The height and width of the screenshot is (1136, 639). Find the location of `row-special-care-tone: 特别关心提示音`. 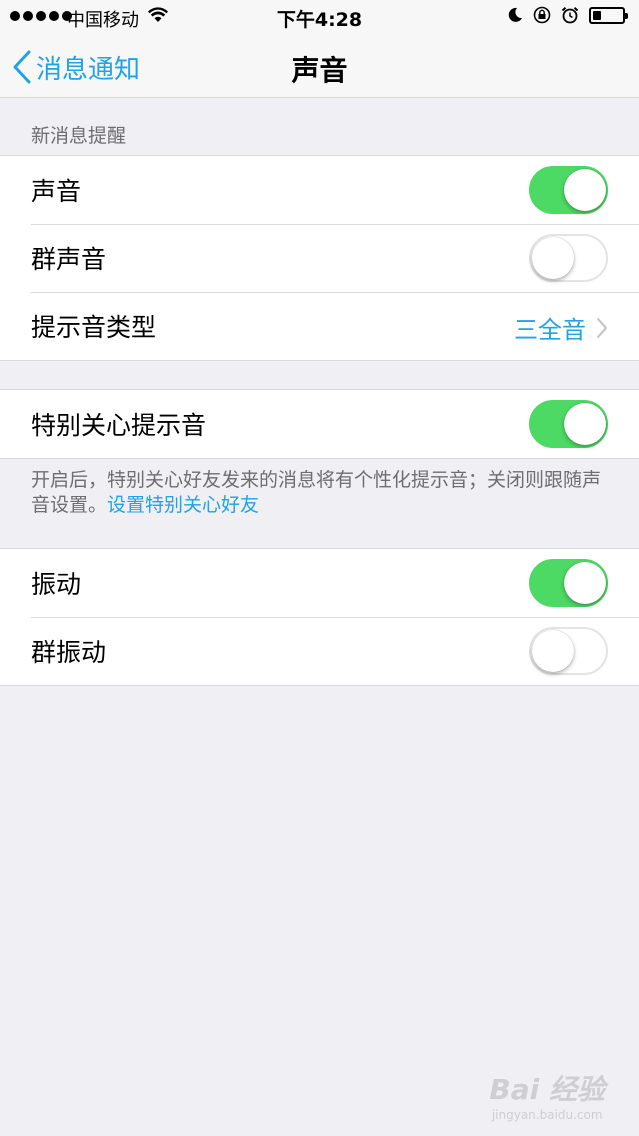

row-special-care-tone: 特别关心提示音 is located at coordinates (319, 424).